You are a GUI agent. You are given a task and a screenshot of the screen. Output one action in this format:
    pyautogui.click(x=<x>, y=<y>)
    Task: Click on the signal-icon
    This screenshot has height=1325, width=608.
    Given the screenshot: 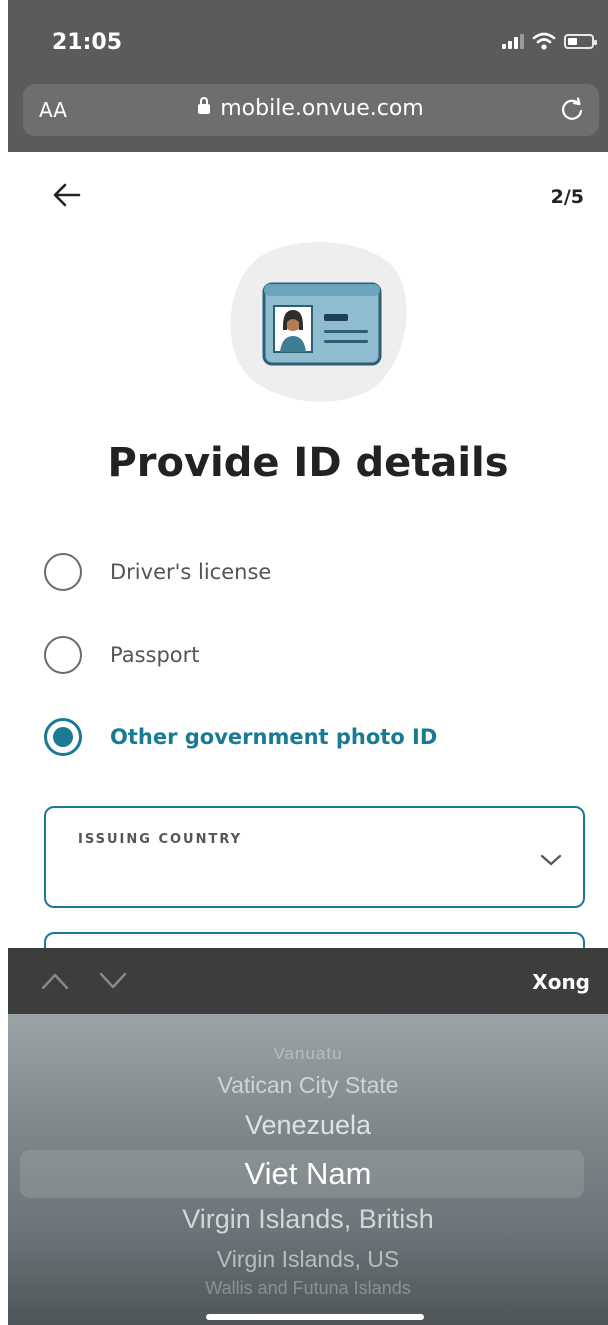 What is the action you would take?
    pyautogui.click(x=513, y=41)
    